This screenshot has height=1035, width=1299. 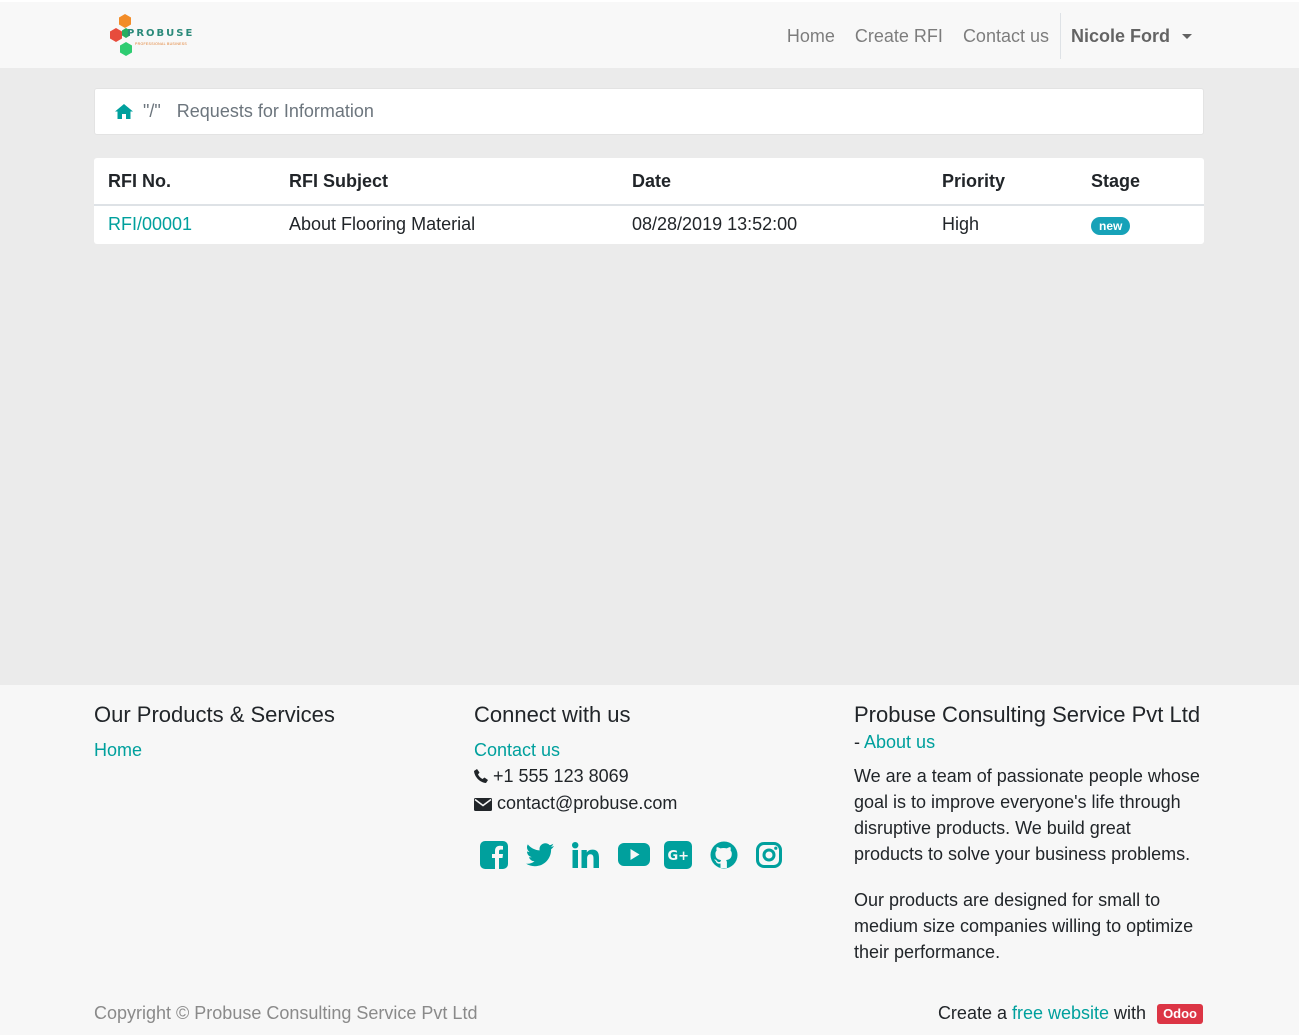 What do you see at coordinates (779, 855) in the screenshot?
I see `instagram-icon` at bounding box center [779, 855].